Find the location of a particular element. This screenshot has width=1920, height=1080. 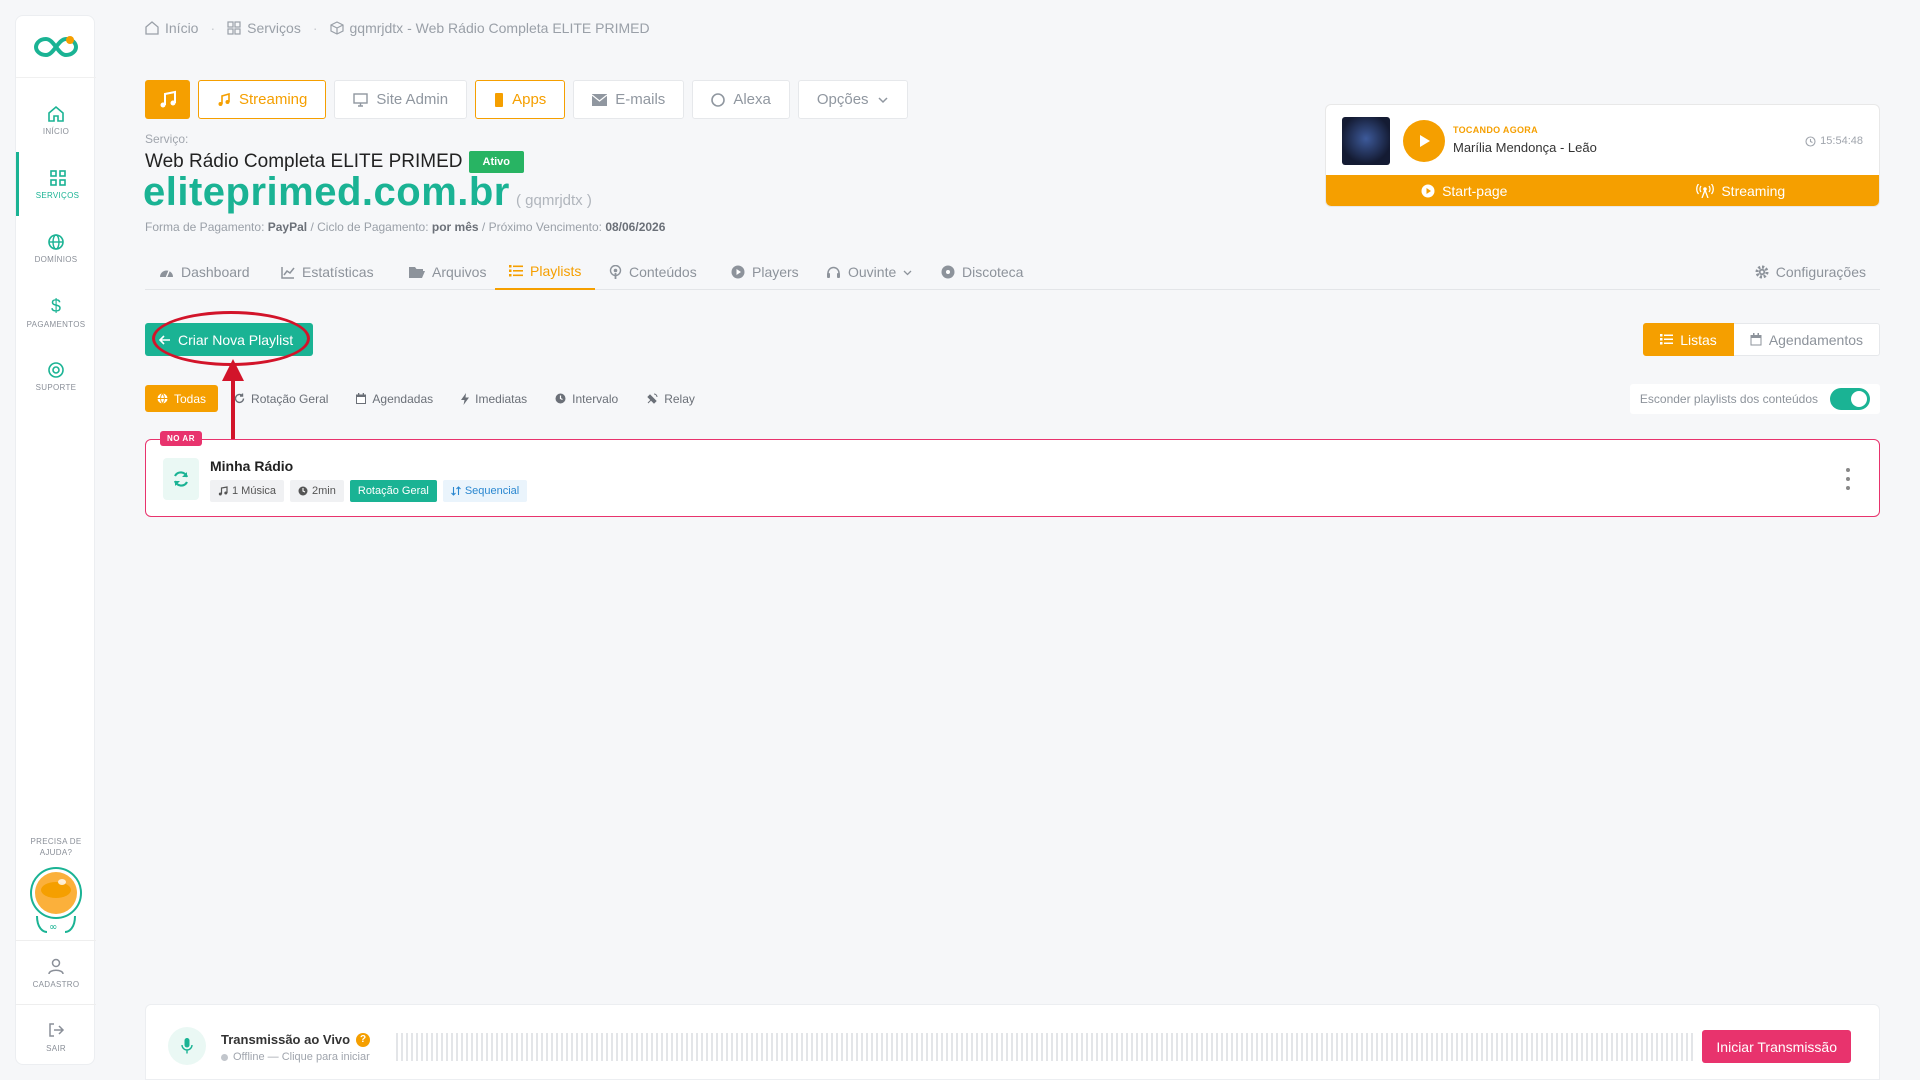

filter-todas: Todas is located at coordinates (182, 398).